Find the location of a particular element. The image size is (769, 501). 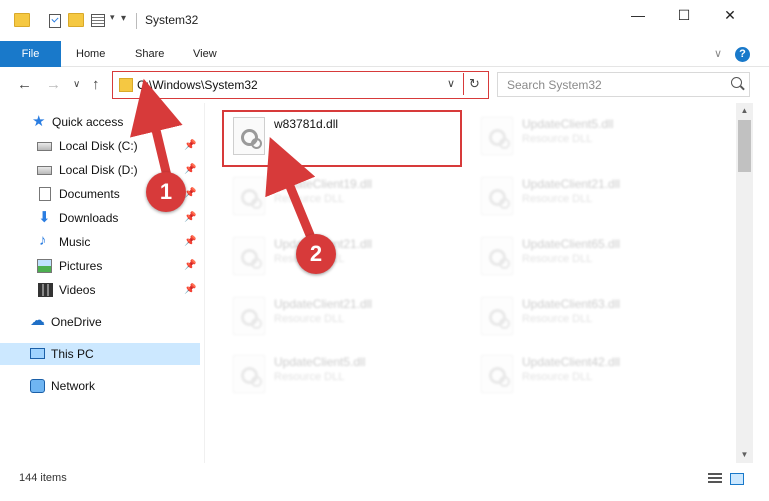

sidebar-item-local-disk-c: Local Disk (C:) 📌 is located at coordinates (100, 146).